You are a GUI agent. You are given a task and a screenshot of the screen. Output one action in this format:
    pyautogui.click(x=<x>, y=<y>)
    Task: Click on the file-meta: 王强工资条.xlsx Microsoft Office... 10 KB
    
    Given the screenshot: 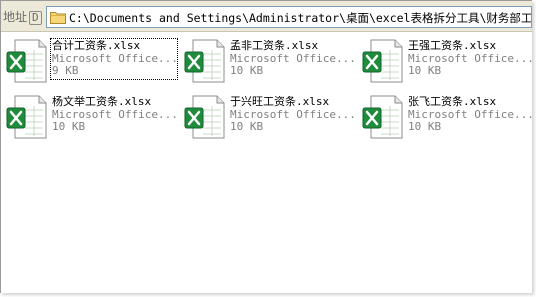 What is the action you would take?
    pyautogui.click(x=470, y=59)
    